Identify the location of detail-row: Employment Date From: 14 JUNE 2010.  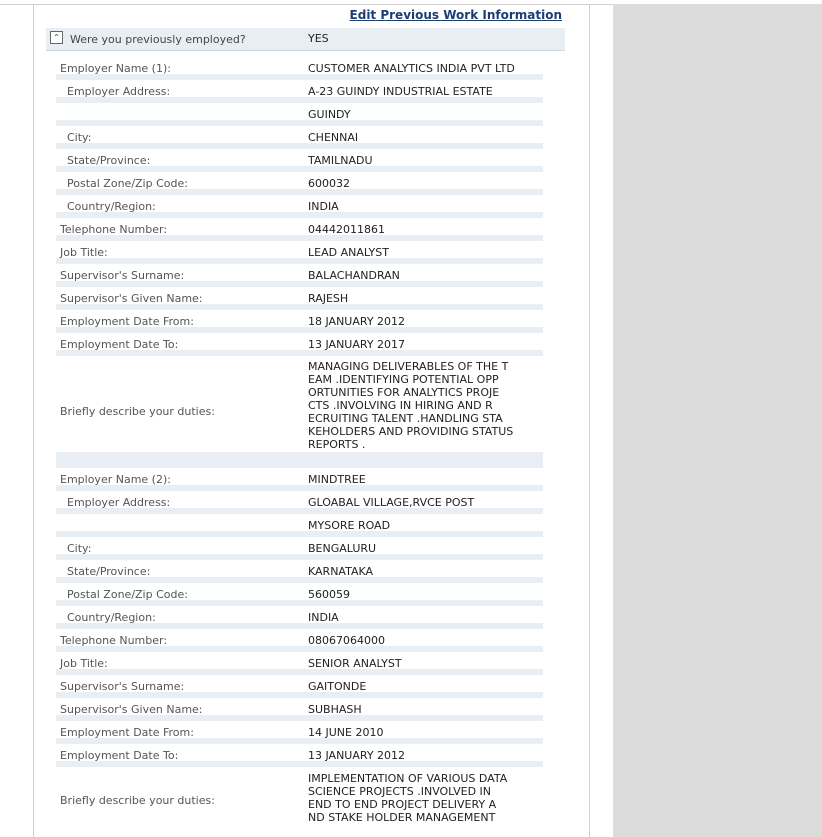
(299, 732).